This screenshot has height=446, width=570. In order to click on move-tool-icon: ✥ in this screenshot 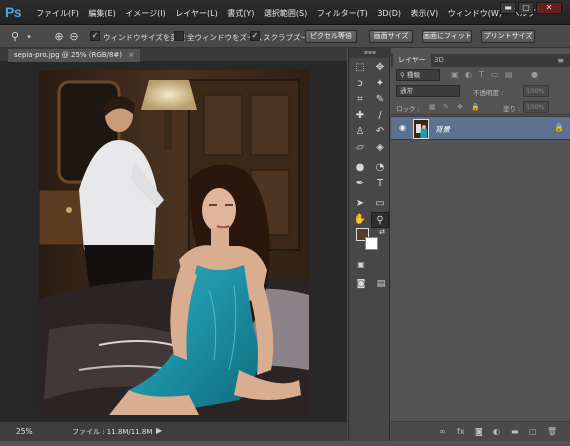, I will do `click(380, 68)`.